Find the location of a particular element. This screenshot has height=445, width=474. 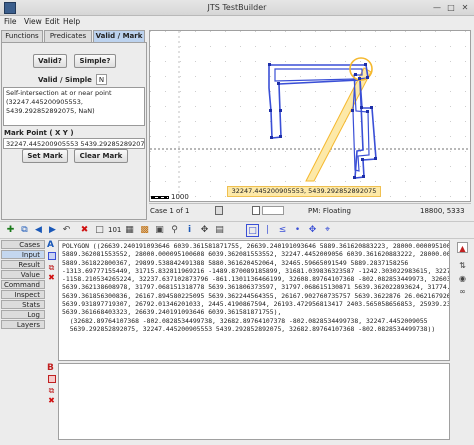

side-tab-input: Input is located at coordinates (23, 254).